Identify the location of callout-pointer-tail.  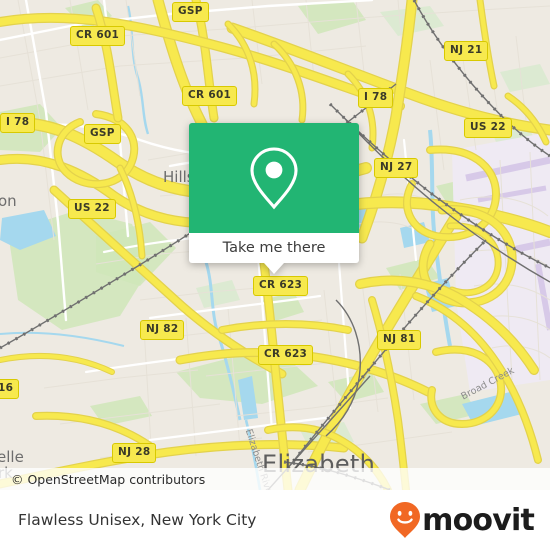
(274, 268).